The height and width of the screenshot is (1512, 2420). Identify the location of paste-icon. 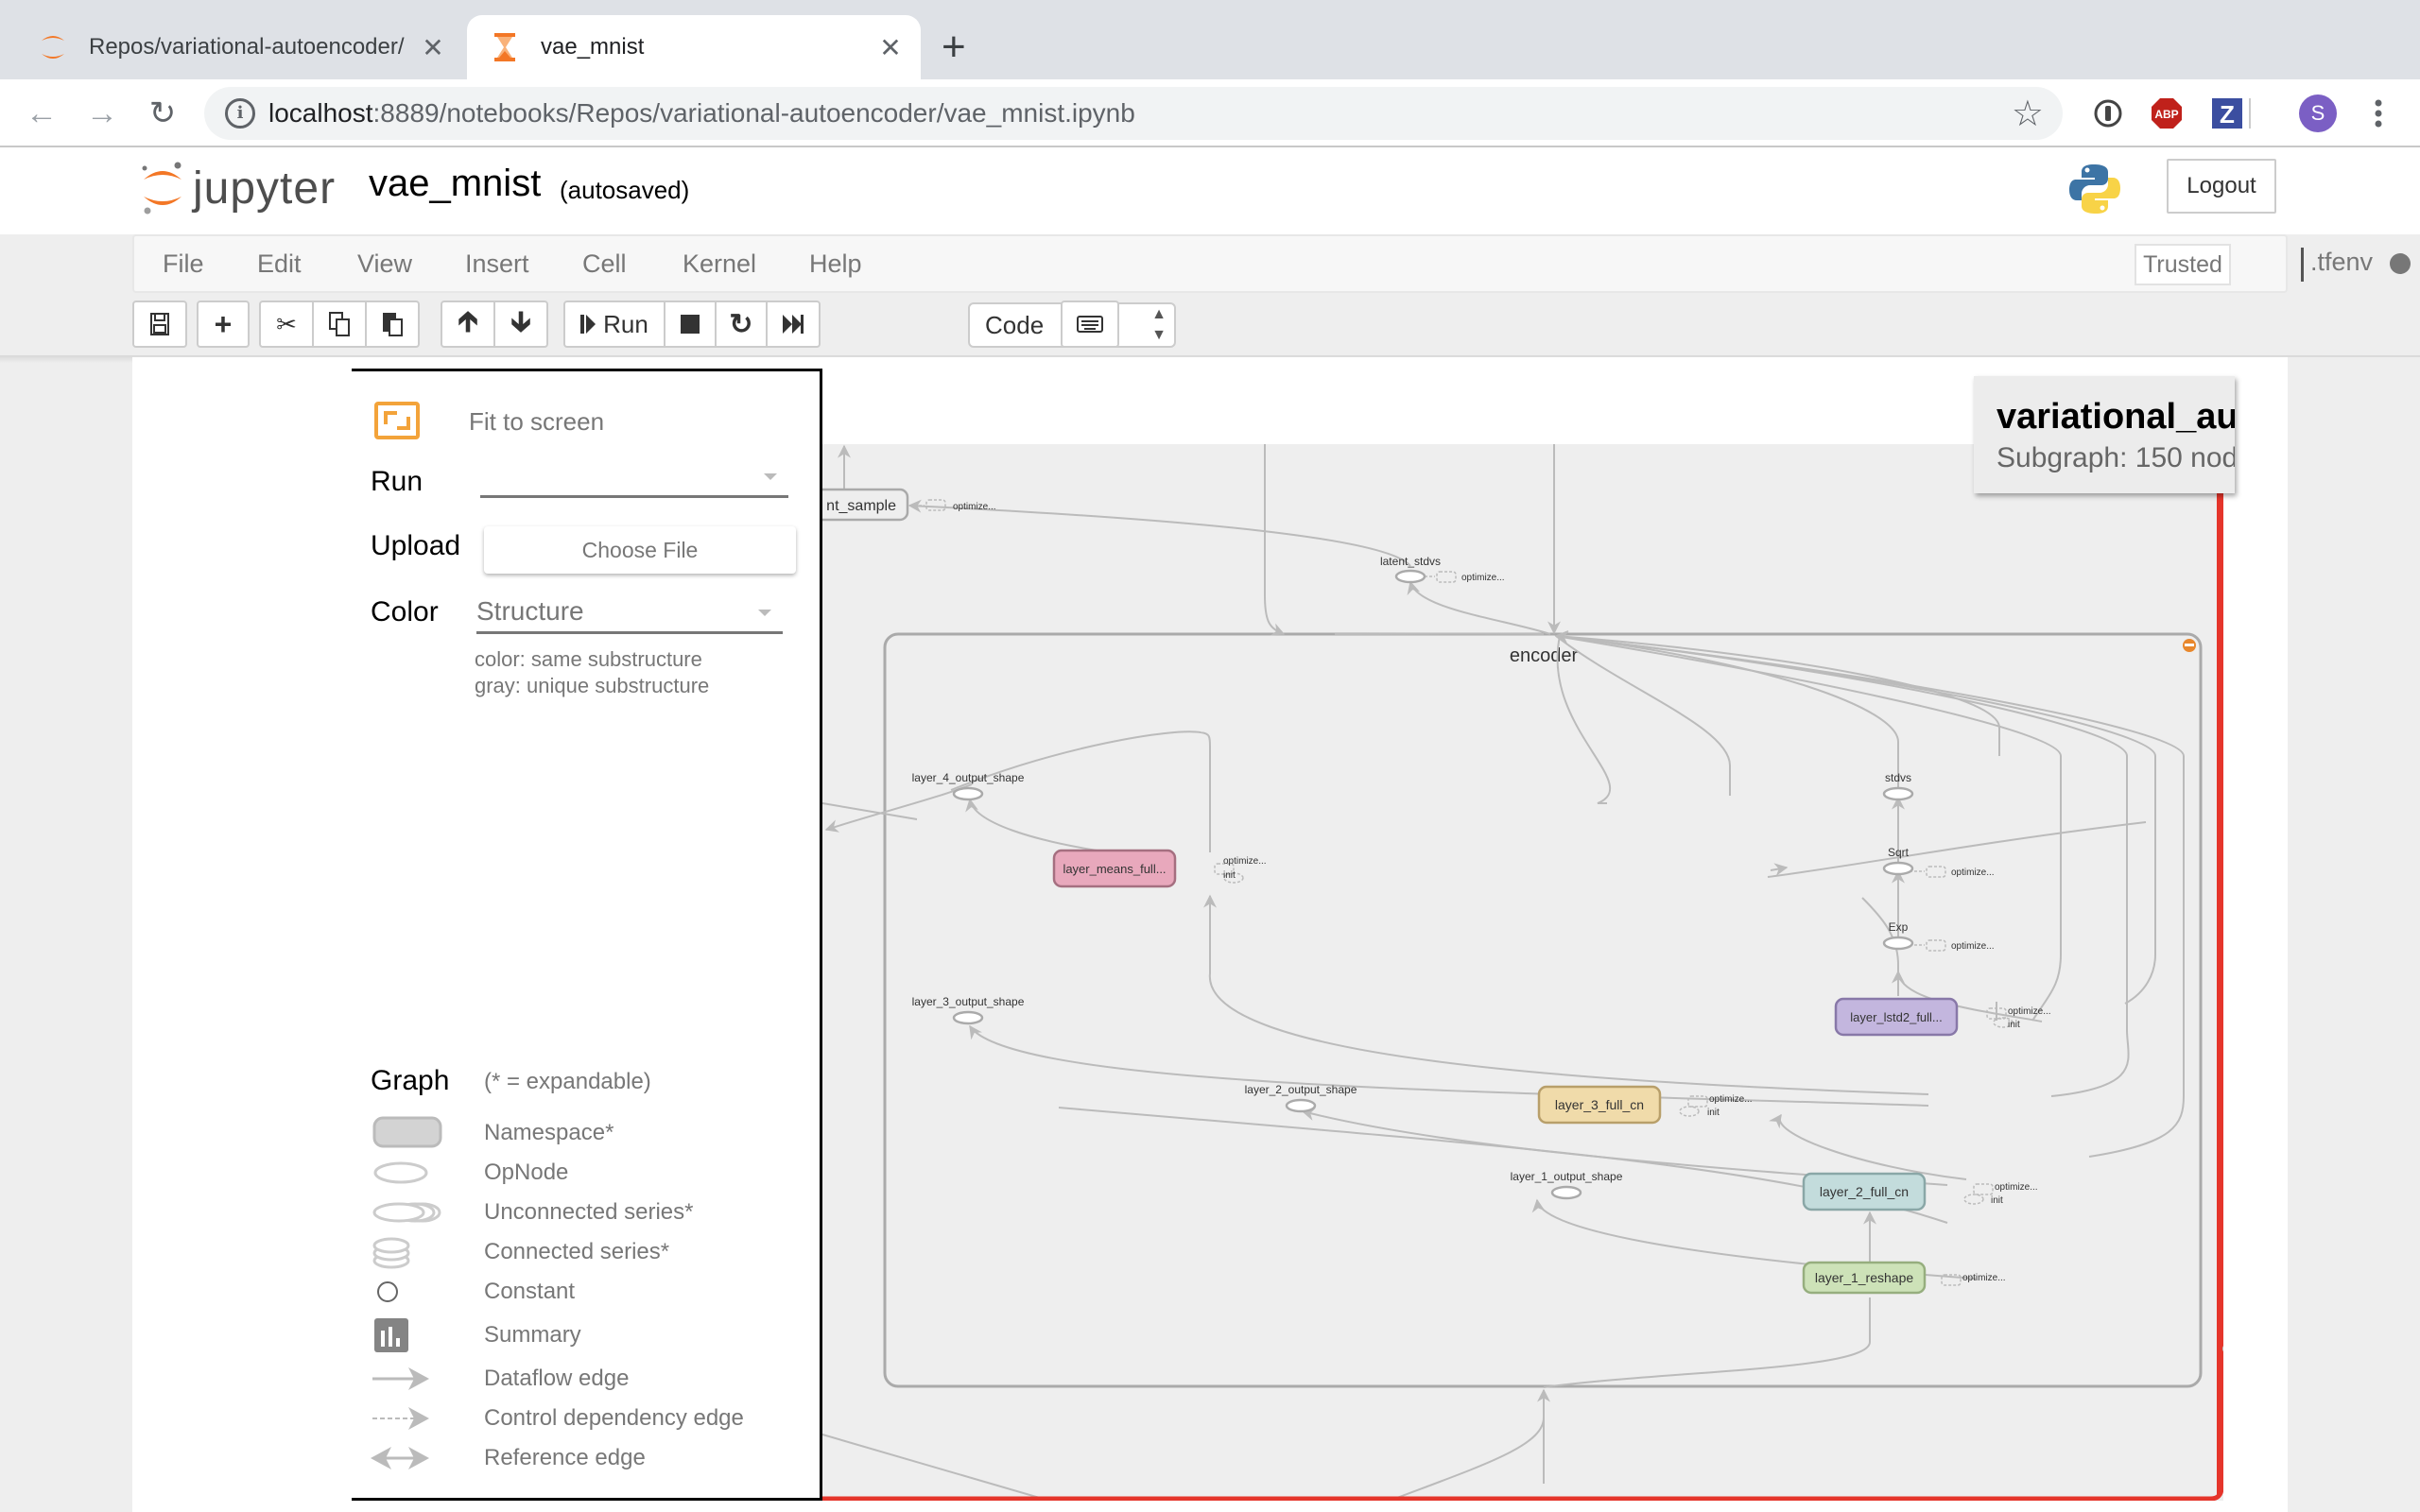
(393, 324).